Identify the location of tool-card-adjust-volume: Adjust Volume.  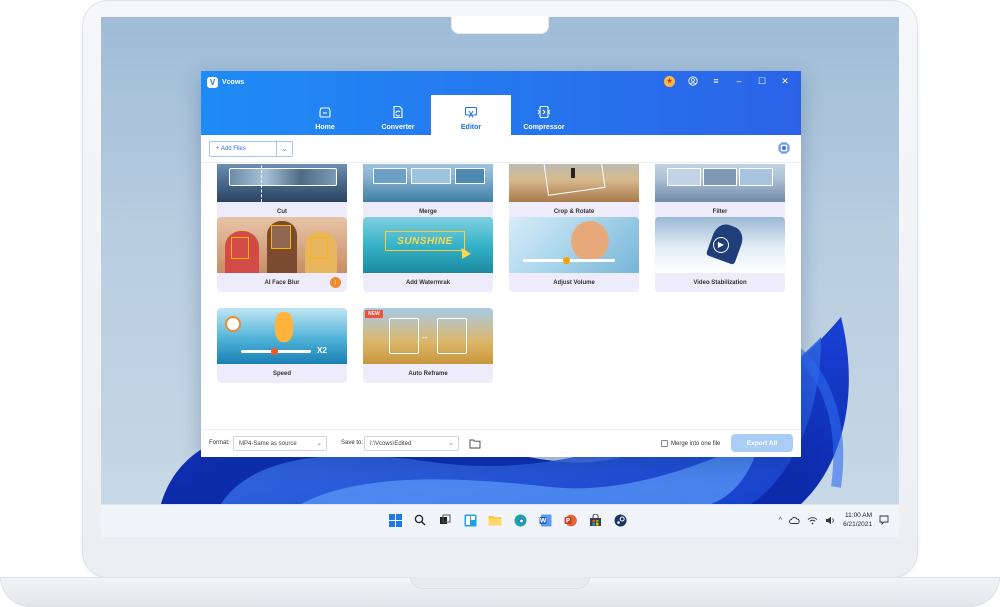
(574, 254).